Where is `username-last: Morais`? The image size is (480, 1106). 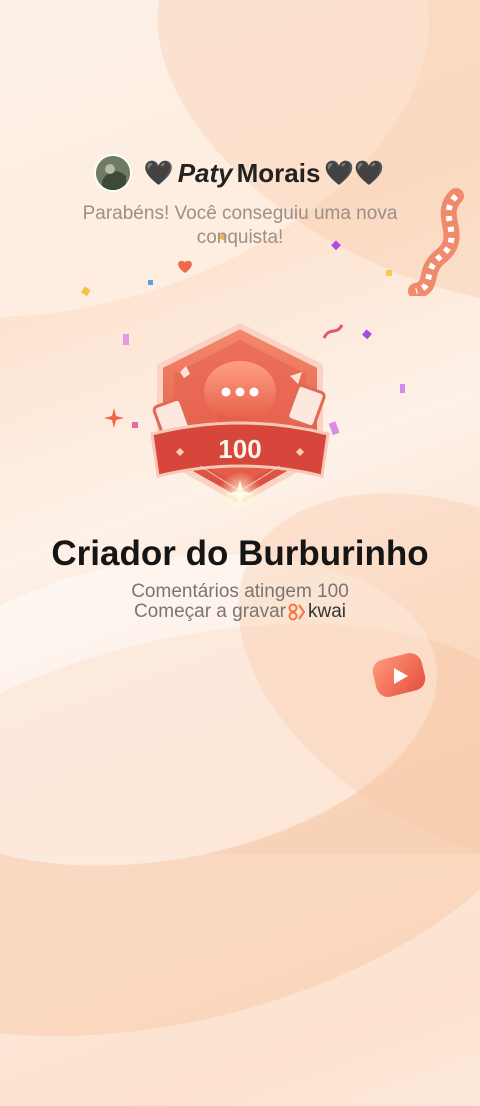 username-last: Morais is located at coordinates (278, 172).